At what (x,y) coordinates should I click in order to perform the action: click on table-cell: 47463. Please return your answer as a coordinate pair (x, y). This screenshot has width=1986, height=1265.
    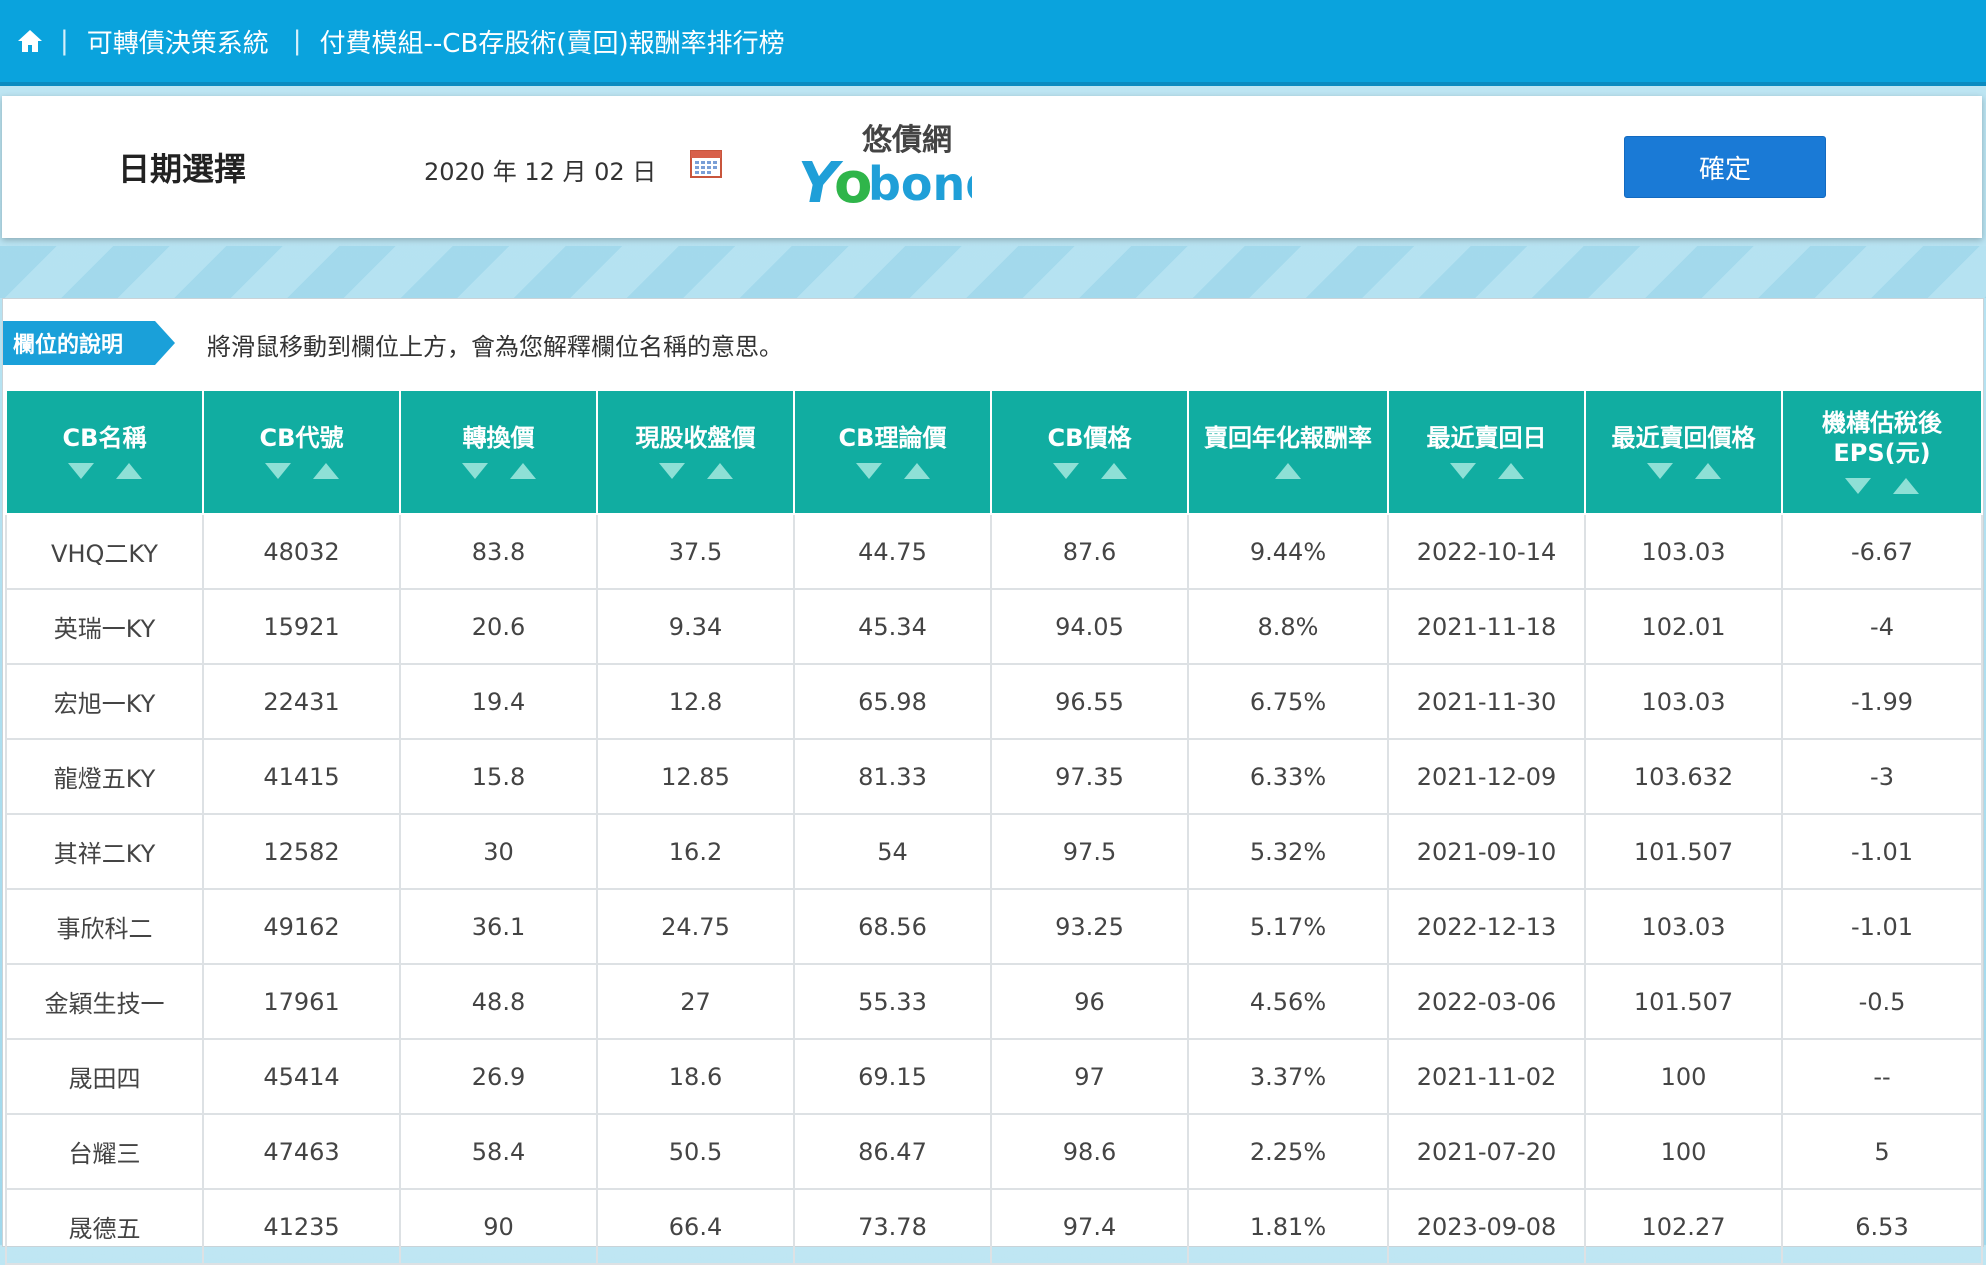
    Looking at the image, I should click on (301, 1151).